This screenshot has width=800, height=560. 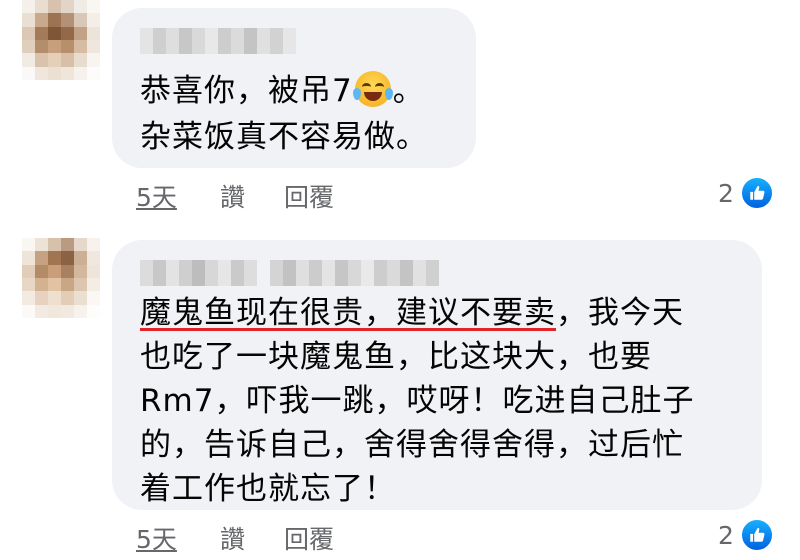 I want to click on comment-text-line: 着工作也就忘了！, so click(x=268, y=489).